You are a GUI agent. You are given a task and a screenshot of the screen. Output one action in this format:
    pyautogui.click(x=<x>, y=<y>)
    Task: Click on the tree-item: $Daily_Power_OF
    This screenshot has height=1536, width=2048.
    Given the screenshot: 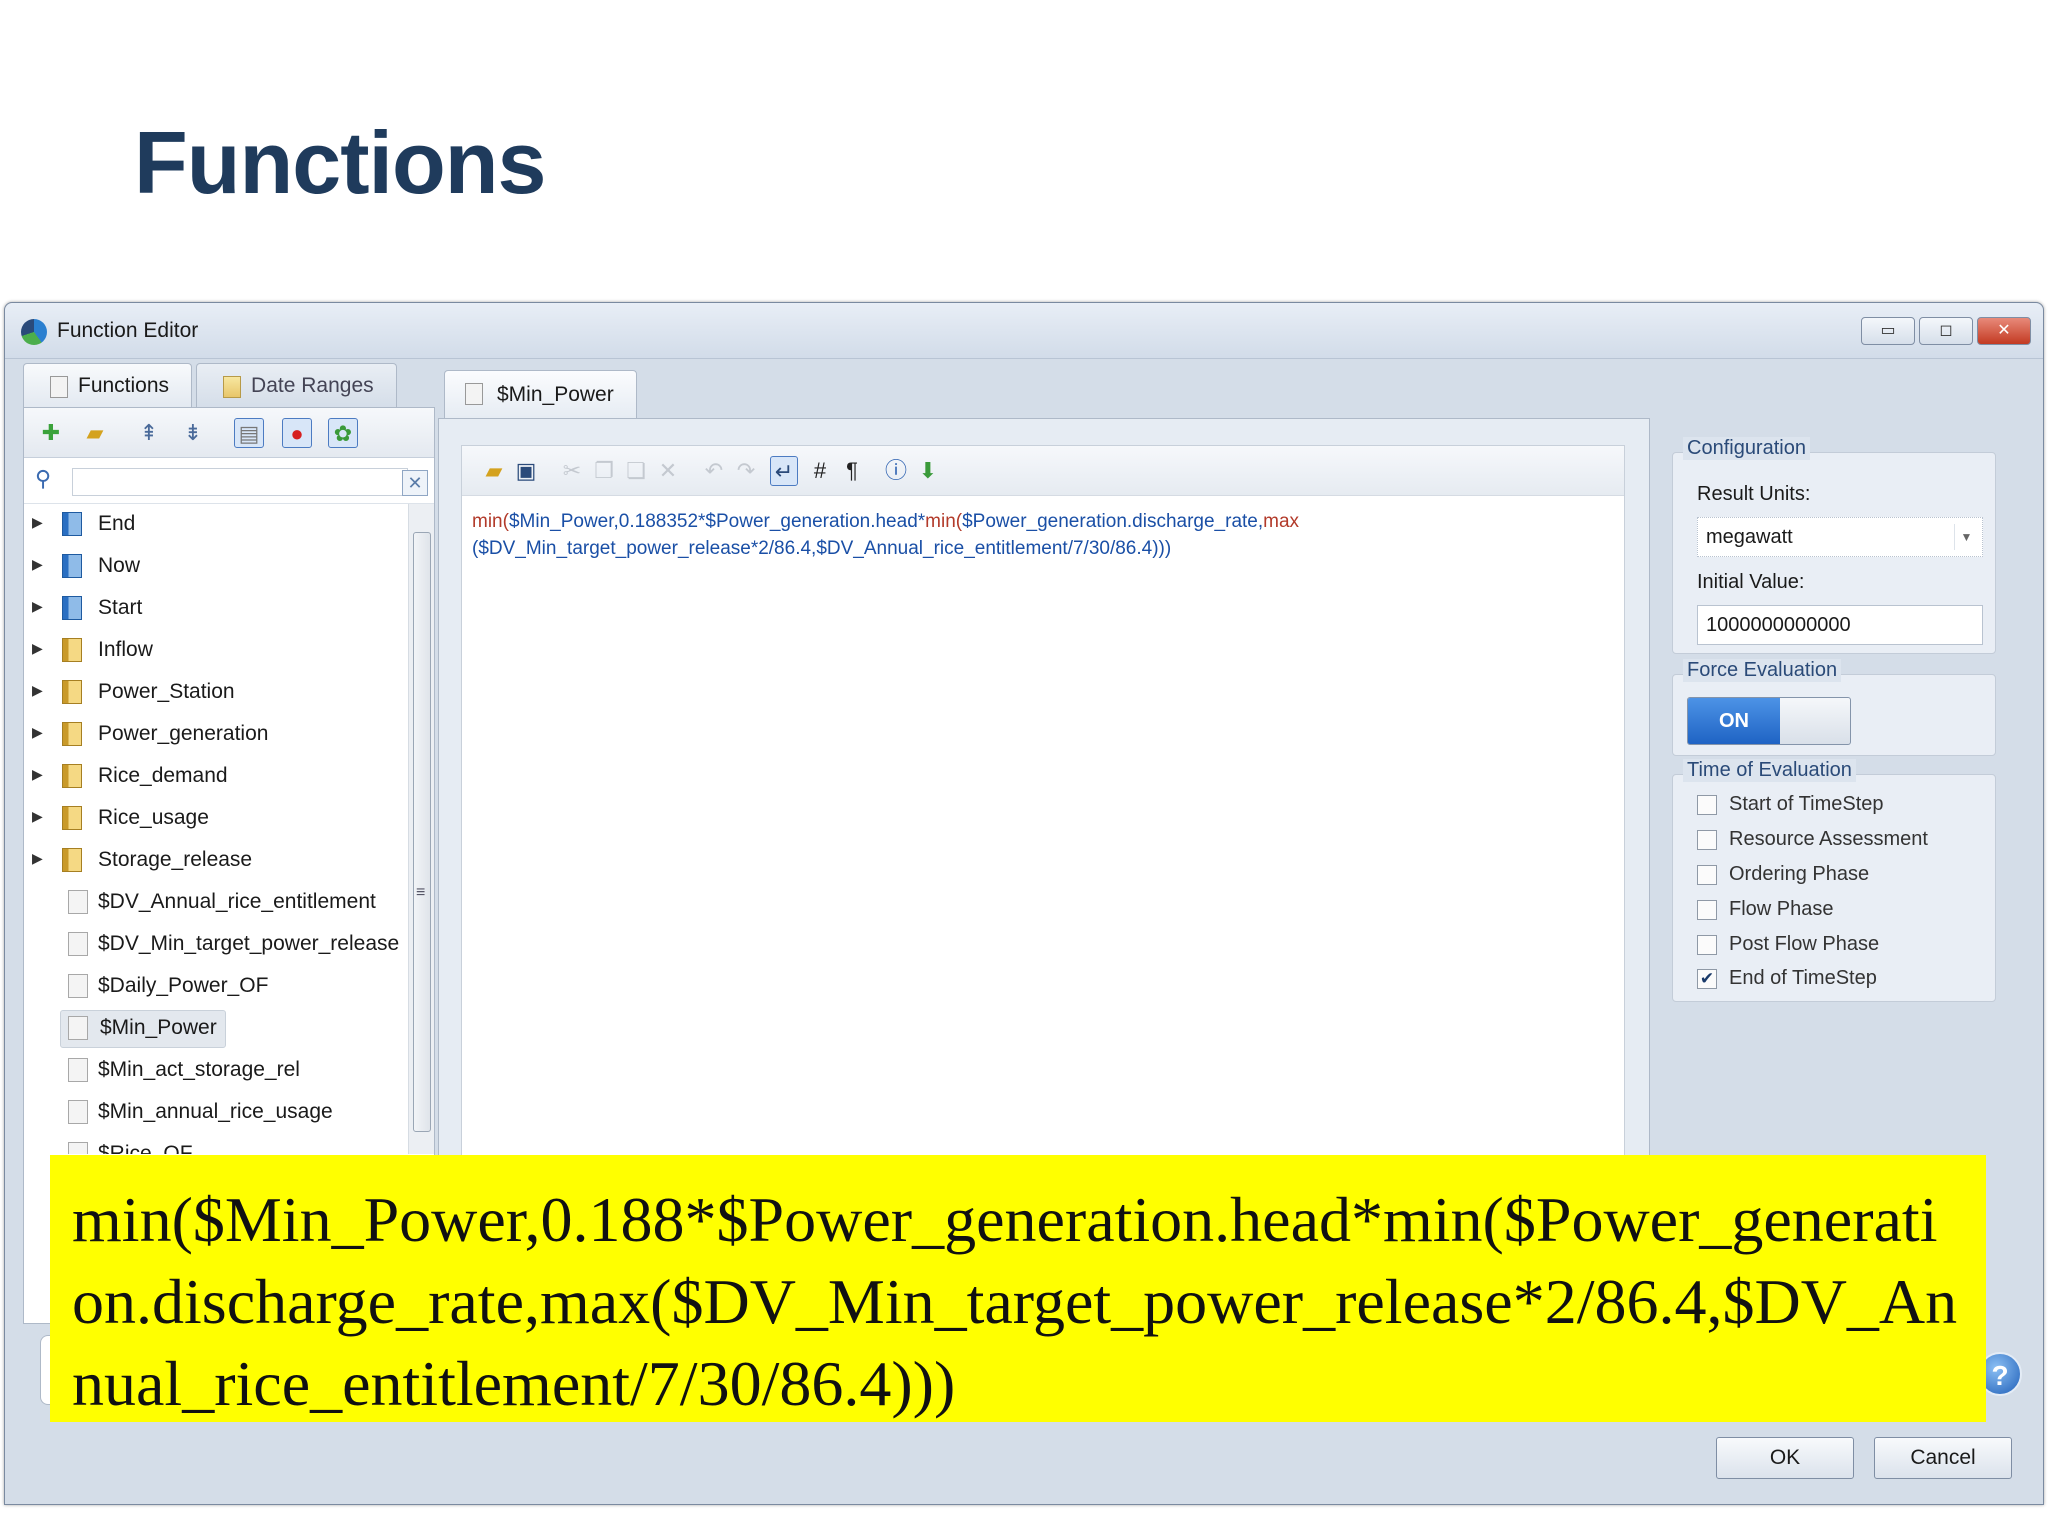 What is the action you would take?
    pyautogui.click(x=216, y=987)
    